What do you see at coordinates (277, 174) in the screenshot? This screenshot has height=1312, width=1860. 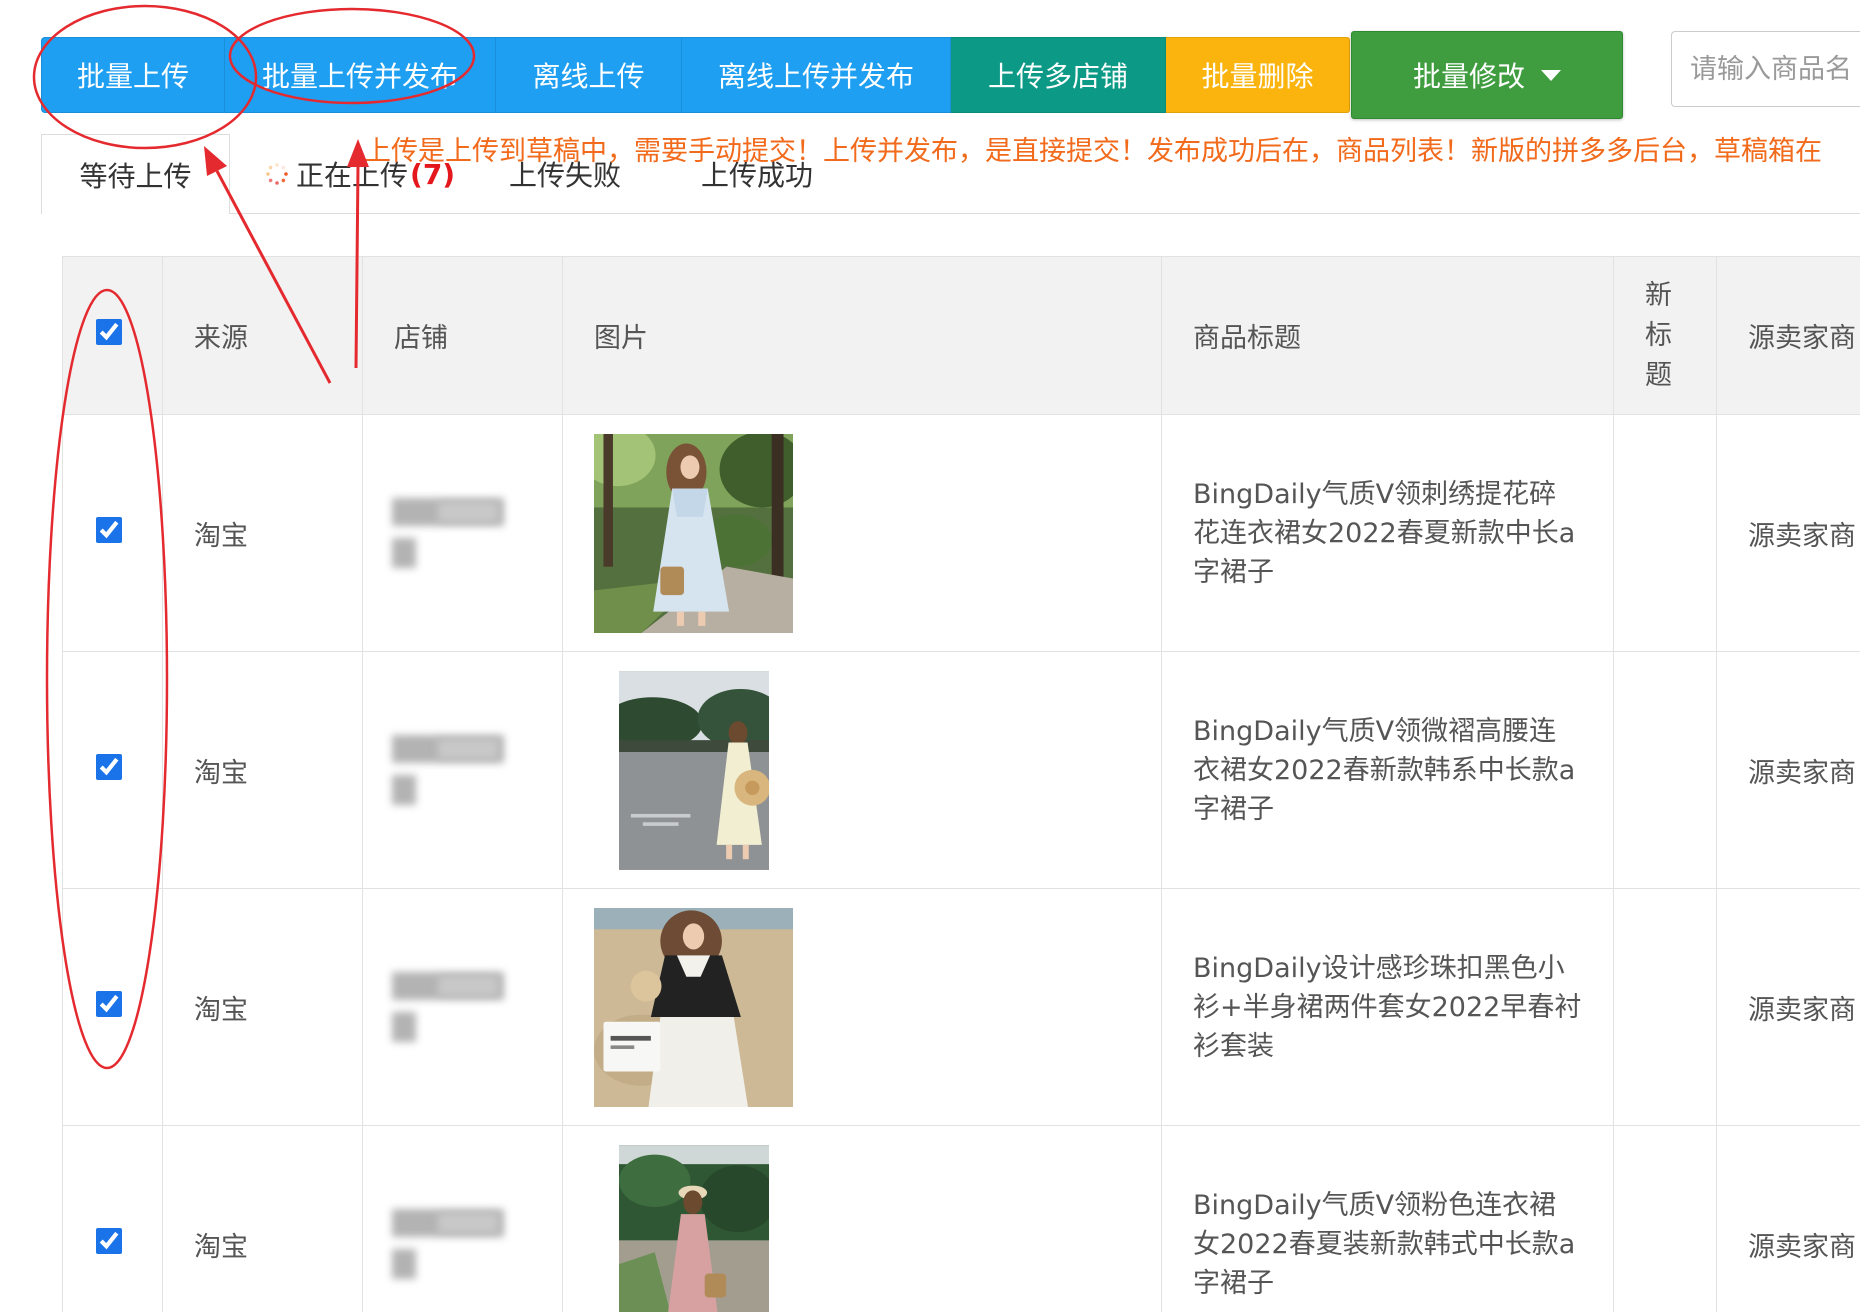 I see `spinner-icon` at bounding box center [277, 174].